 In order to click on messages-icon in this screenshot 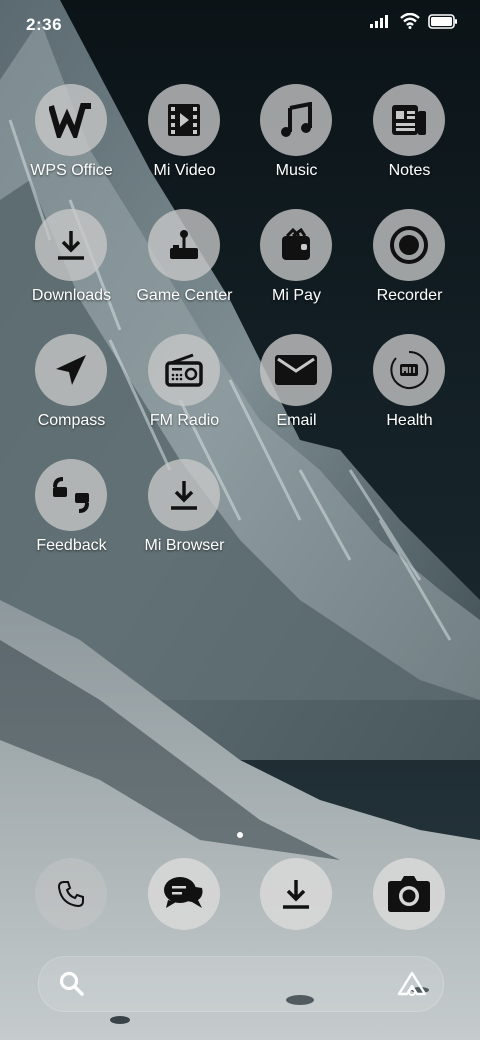, I will do `click(183, 892)`.